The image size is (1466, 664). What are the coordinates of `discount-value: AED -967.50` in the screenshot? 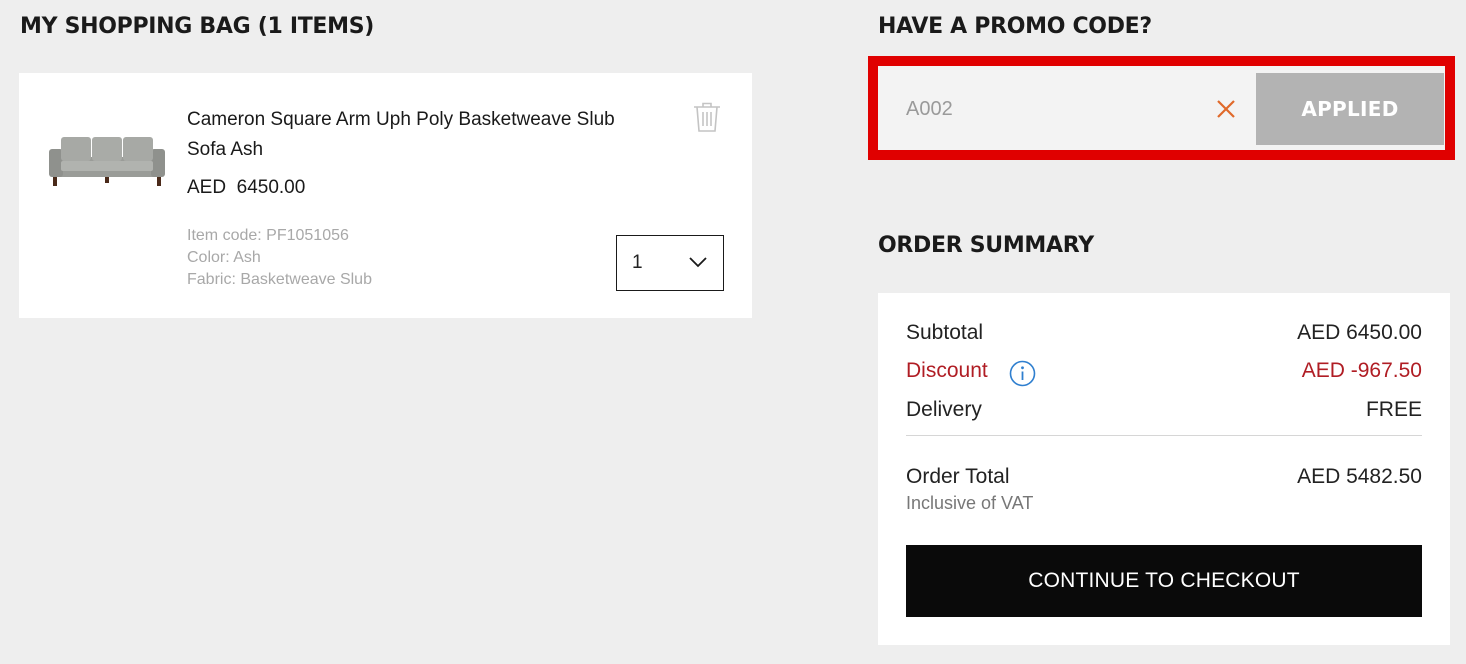 It's located at (1361, 370).